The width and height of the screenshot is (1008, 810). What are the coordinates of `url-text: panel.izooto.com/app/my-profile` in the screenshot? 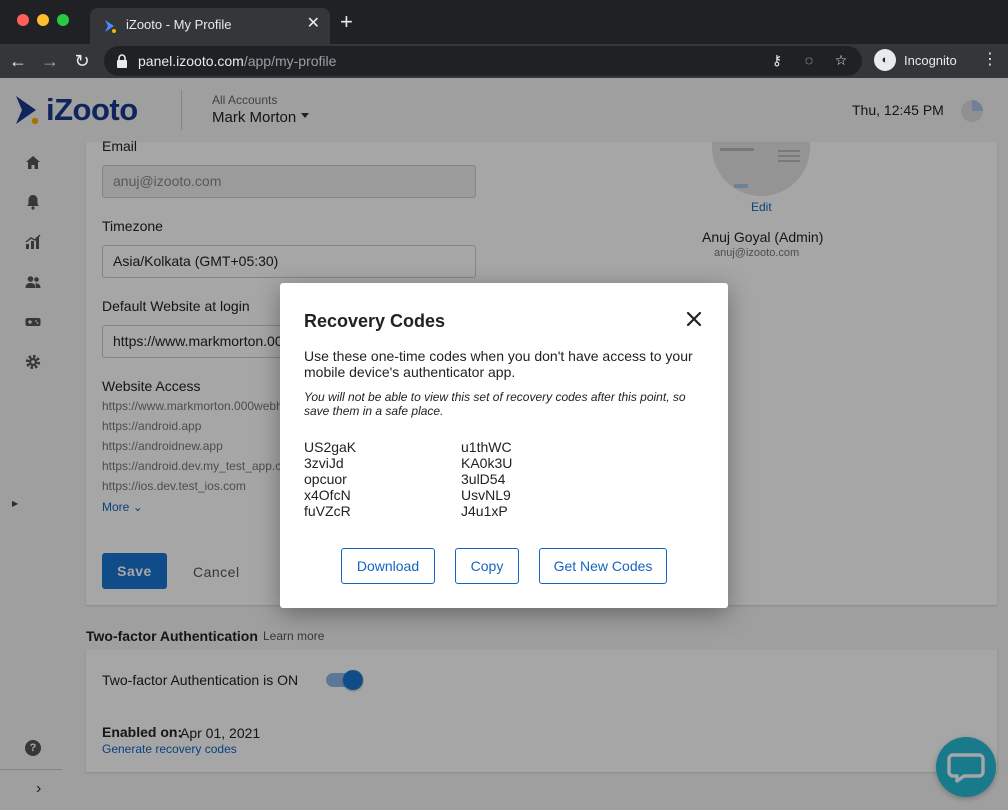 It's located at (237, 61).